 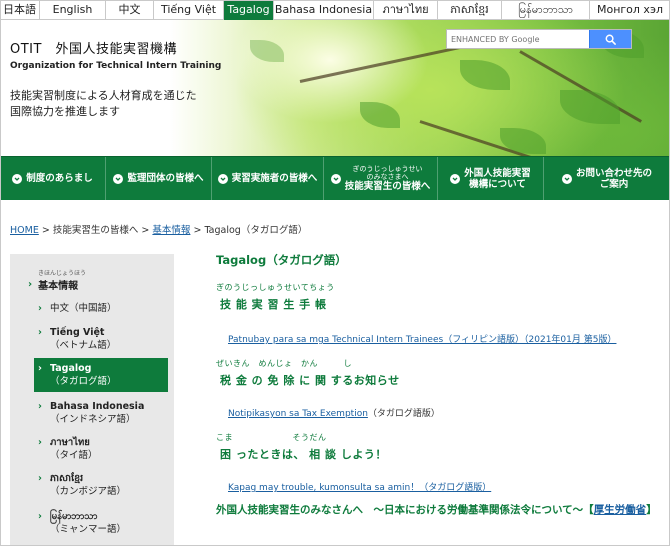 What do you see at coordinates (88, 529) in the screenshot?
I see `sidebar-item-line: （ミャンマー語）` at bounding box center [88, 529].